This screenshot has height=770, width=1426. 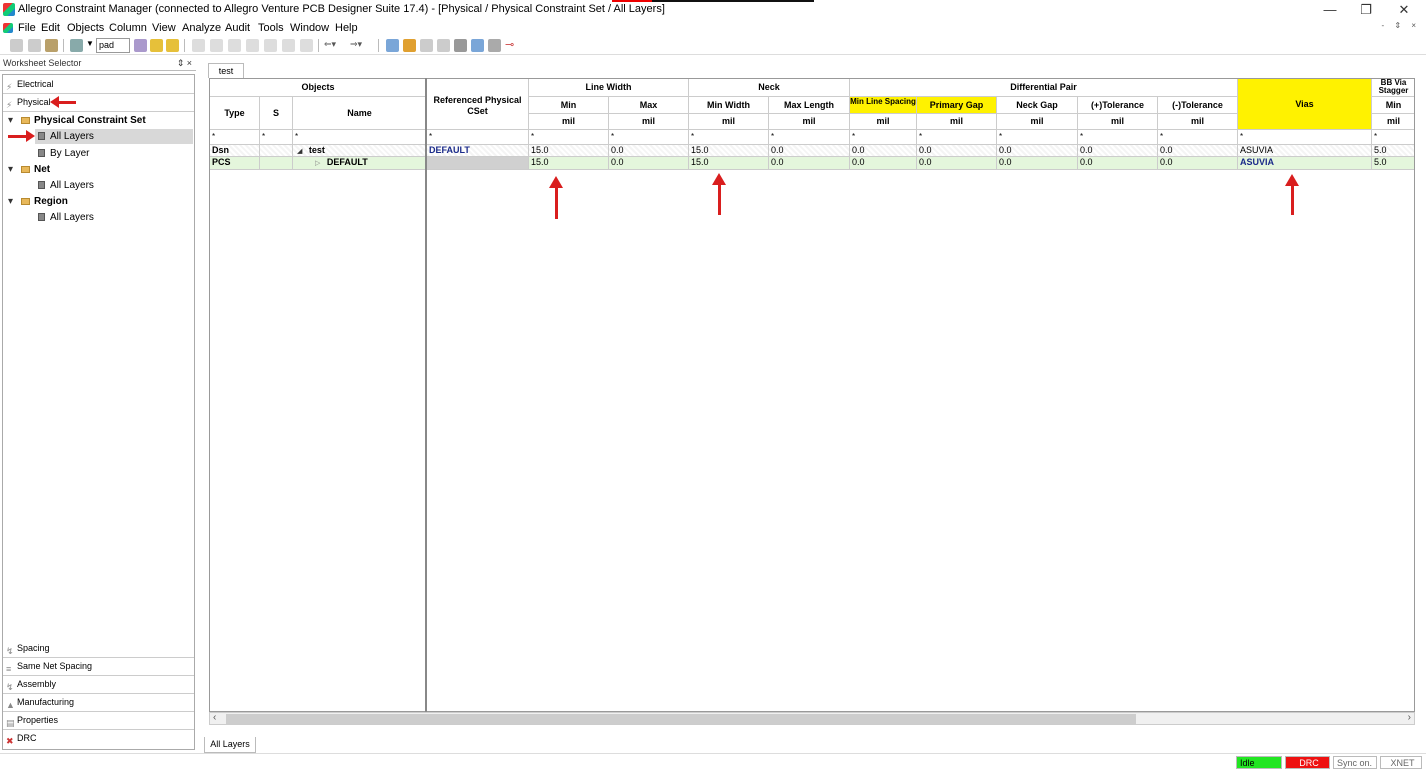 I want to click on forward-icon: ⇒▾, so click(x=356, y=44).